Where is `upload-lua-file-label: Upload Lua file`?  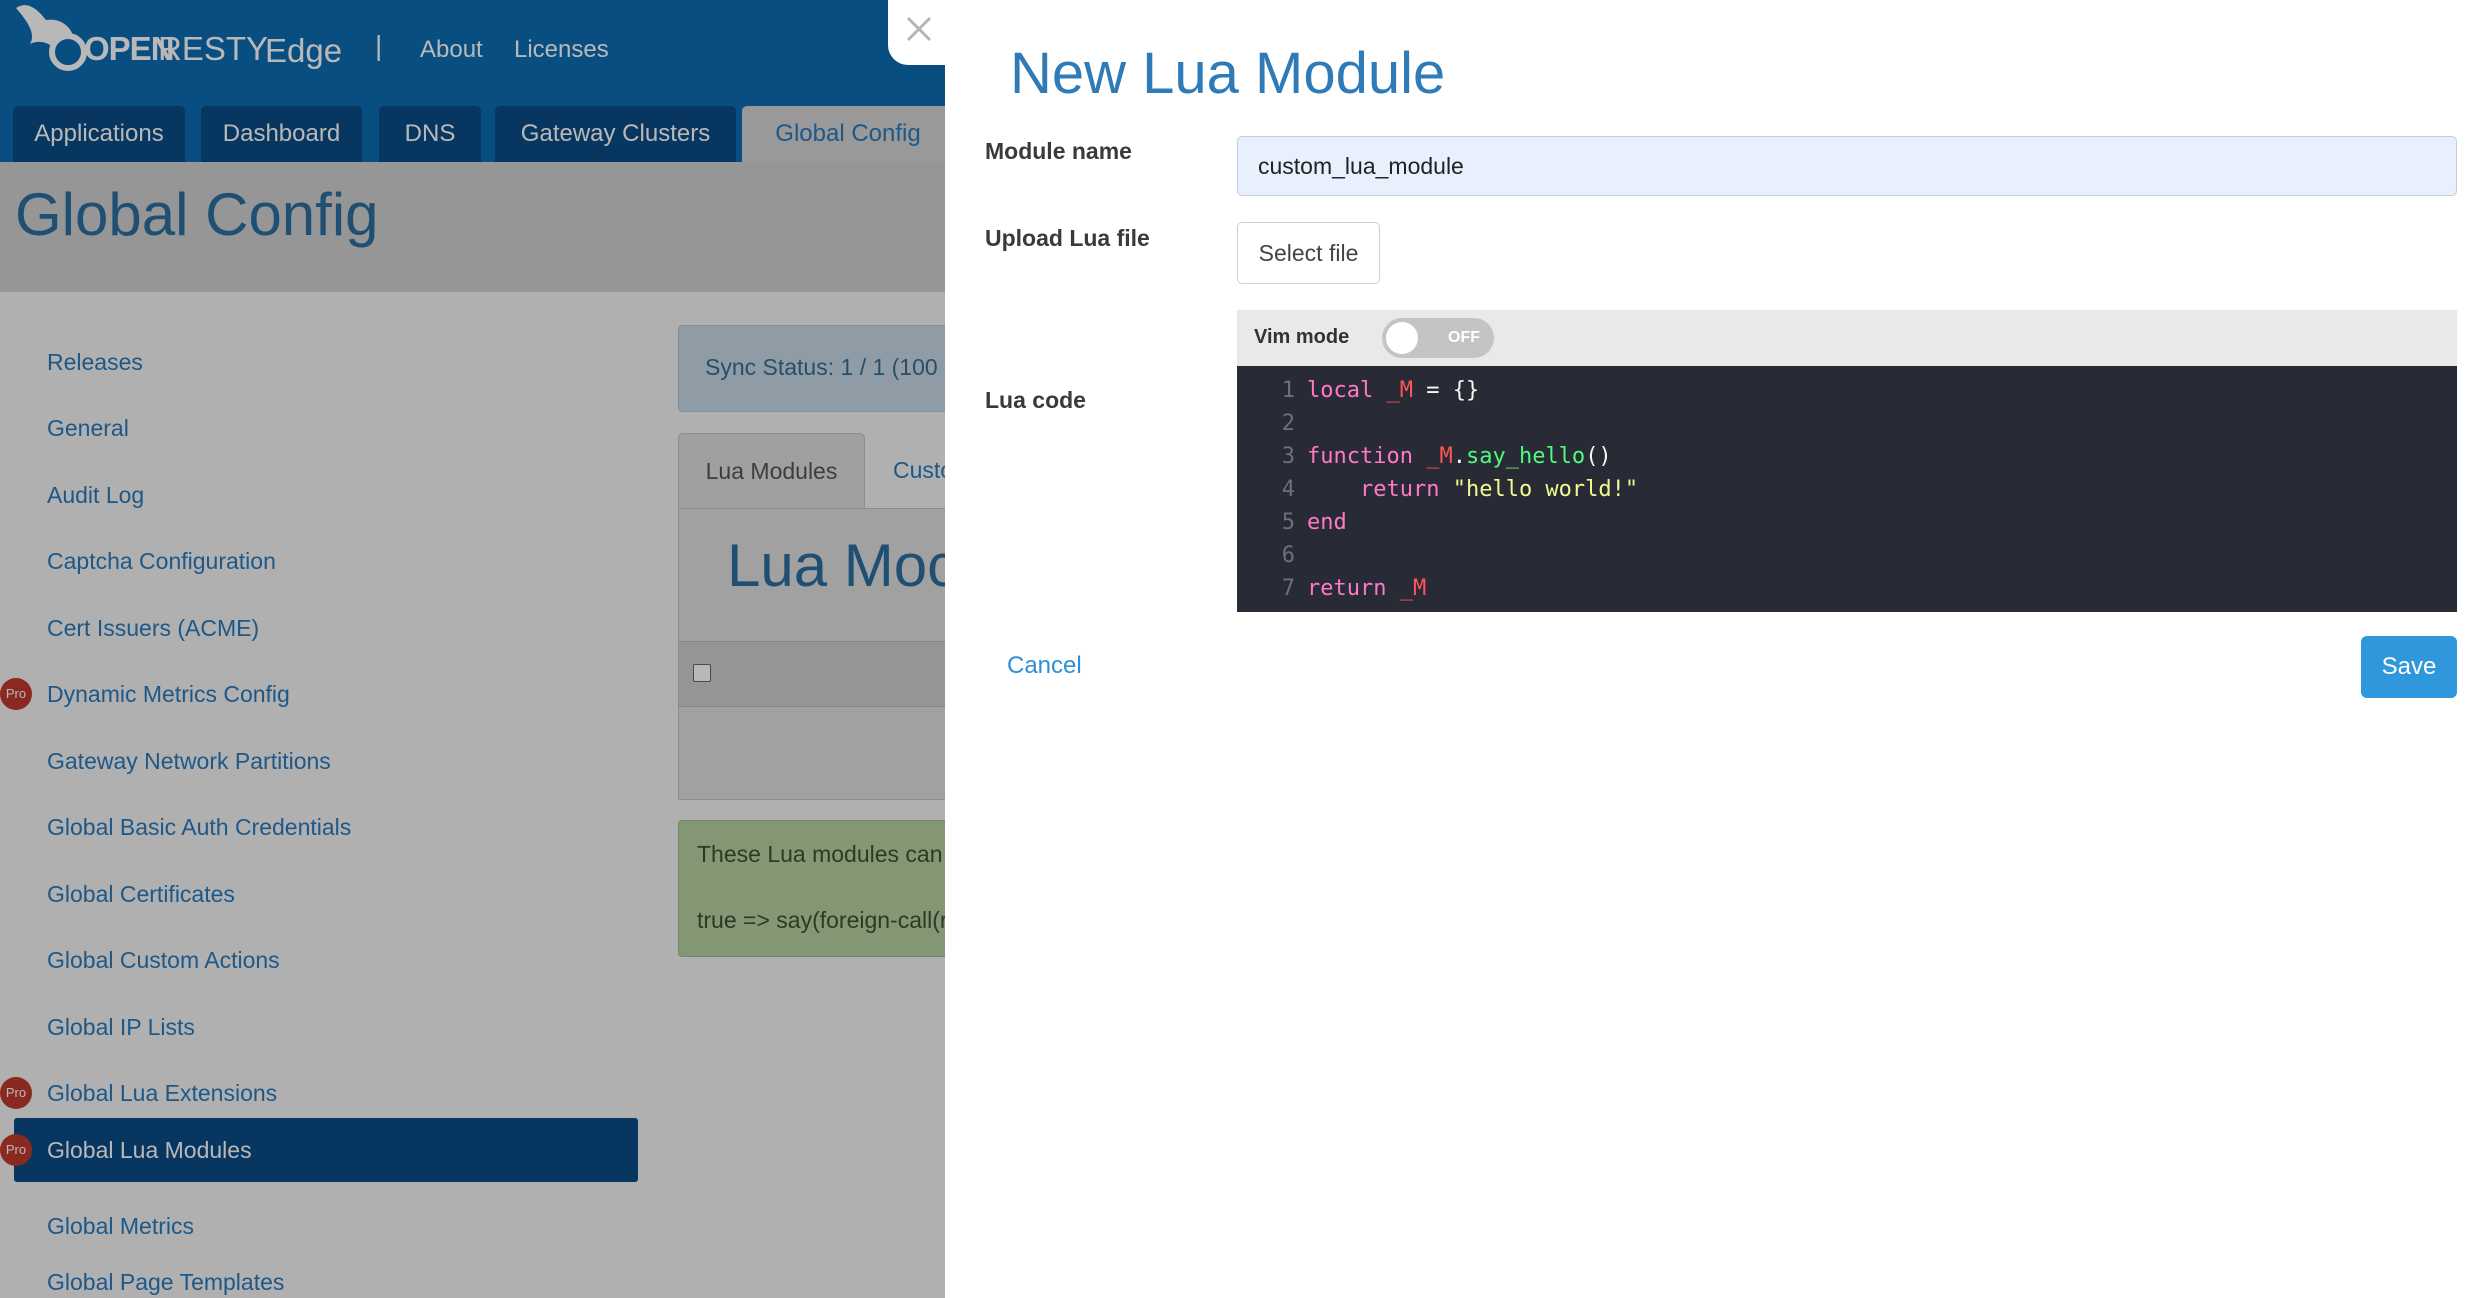 upload-lua-file-label: Upload Lua file is located at coordinates (1067, 238).